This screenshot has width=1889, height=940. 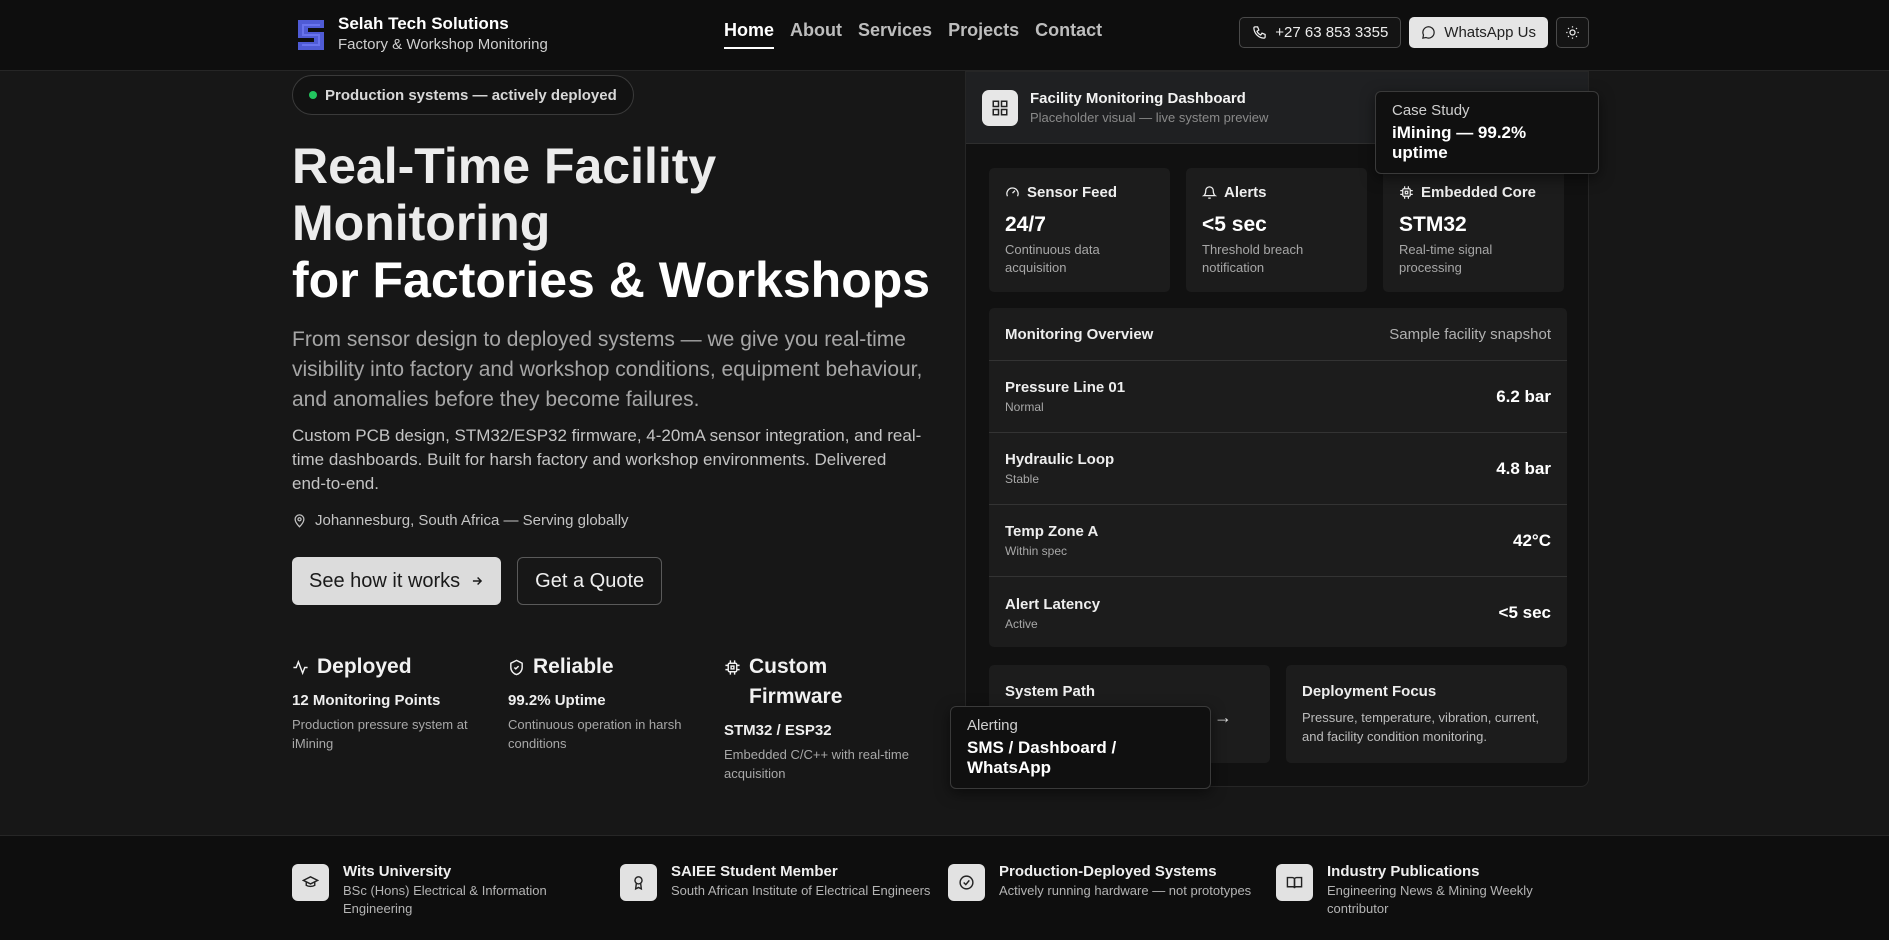 I want to click on tile-label: Sensor Feed, so click(x=1072, y=192).